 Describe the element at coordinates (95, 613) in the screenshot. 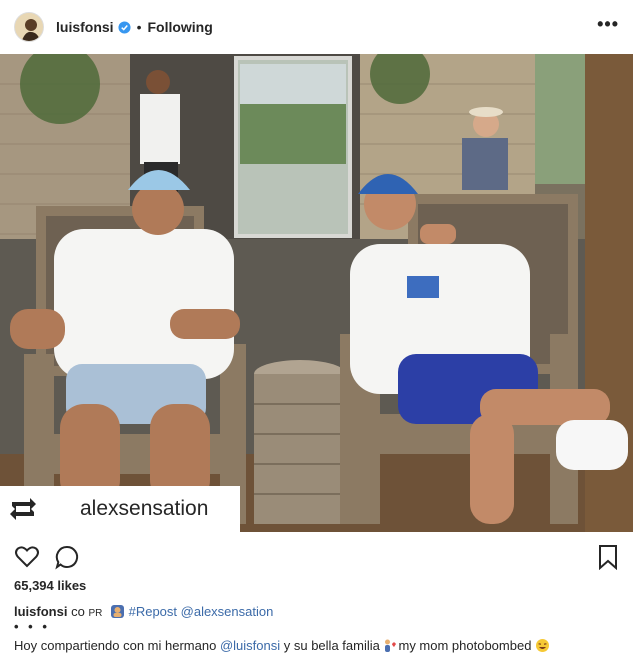

I see `caption-pr: PR` at that location.